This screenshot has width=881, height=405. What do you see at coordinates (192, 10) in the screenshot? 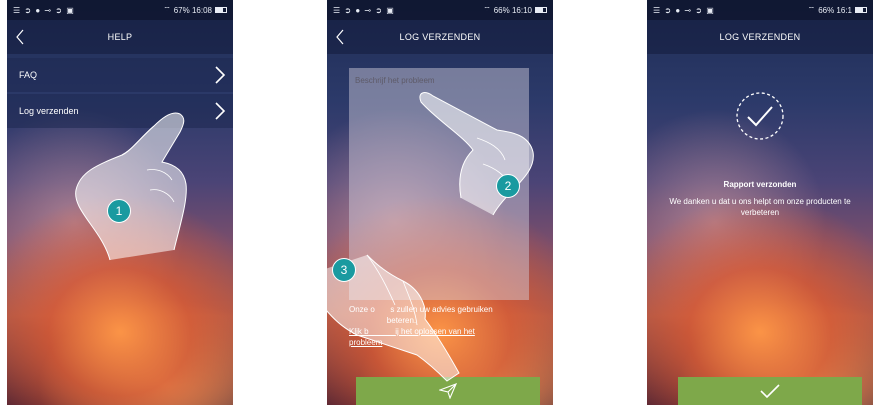
I see `battery-time: 67% 16:08` at bounding box center [192, 10].